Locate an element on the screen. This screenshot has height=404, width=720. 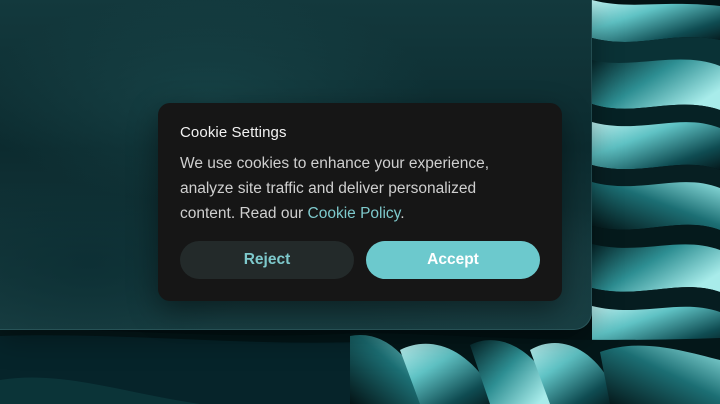
reject-button: Reject is located at coordinates (267, 260).